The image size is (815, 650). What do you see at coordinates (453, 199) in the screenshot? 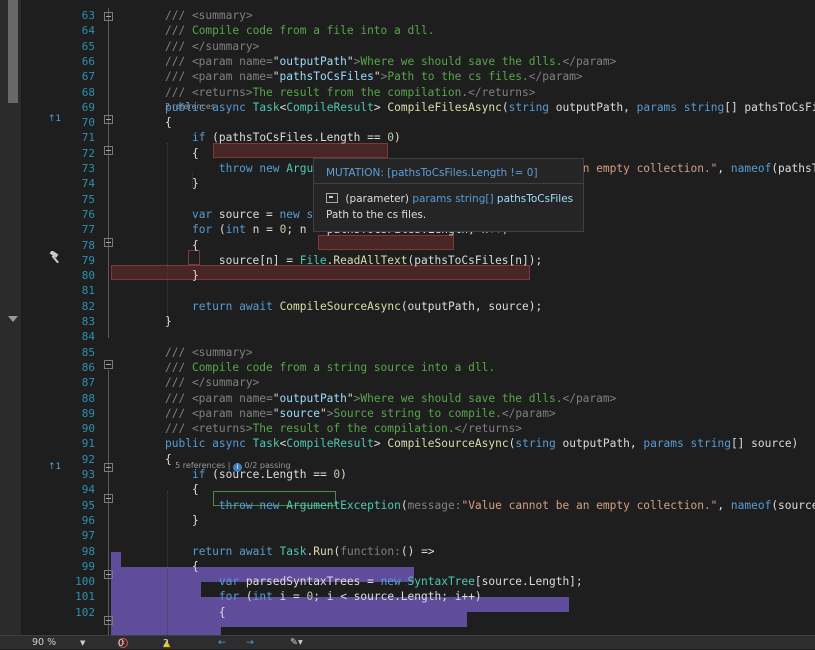
I see `signature-type: params string[]` at bounding box center [453, 199].